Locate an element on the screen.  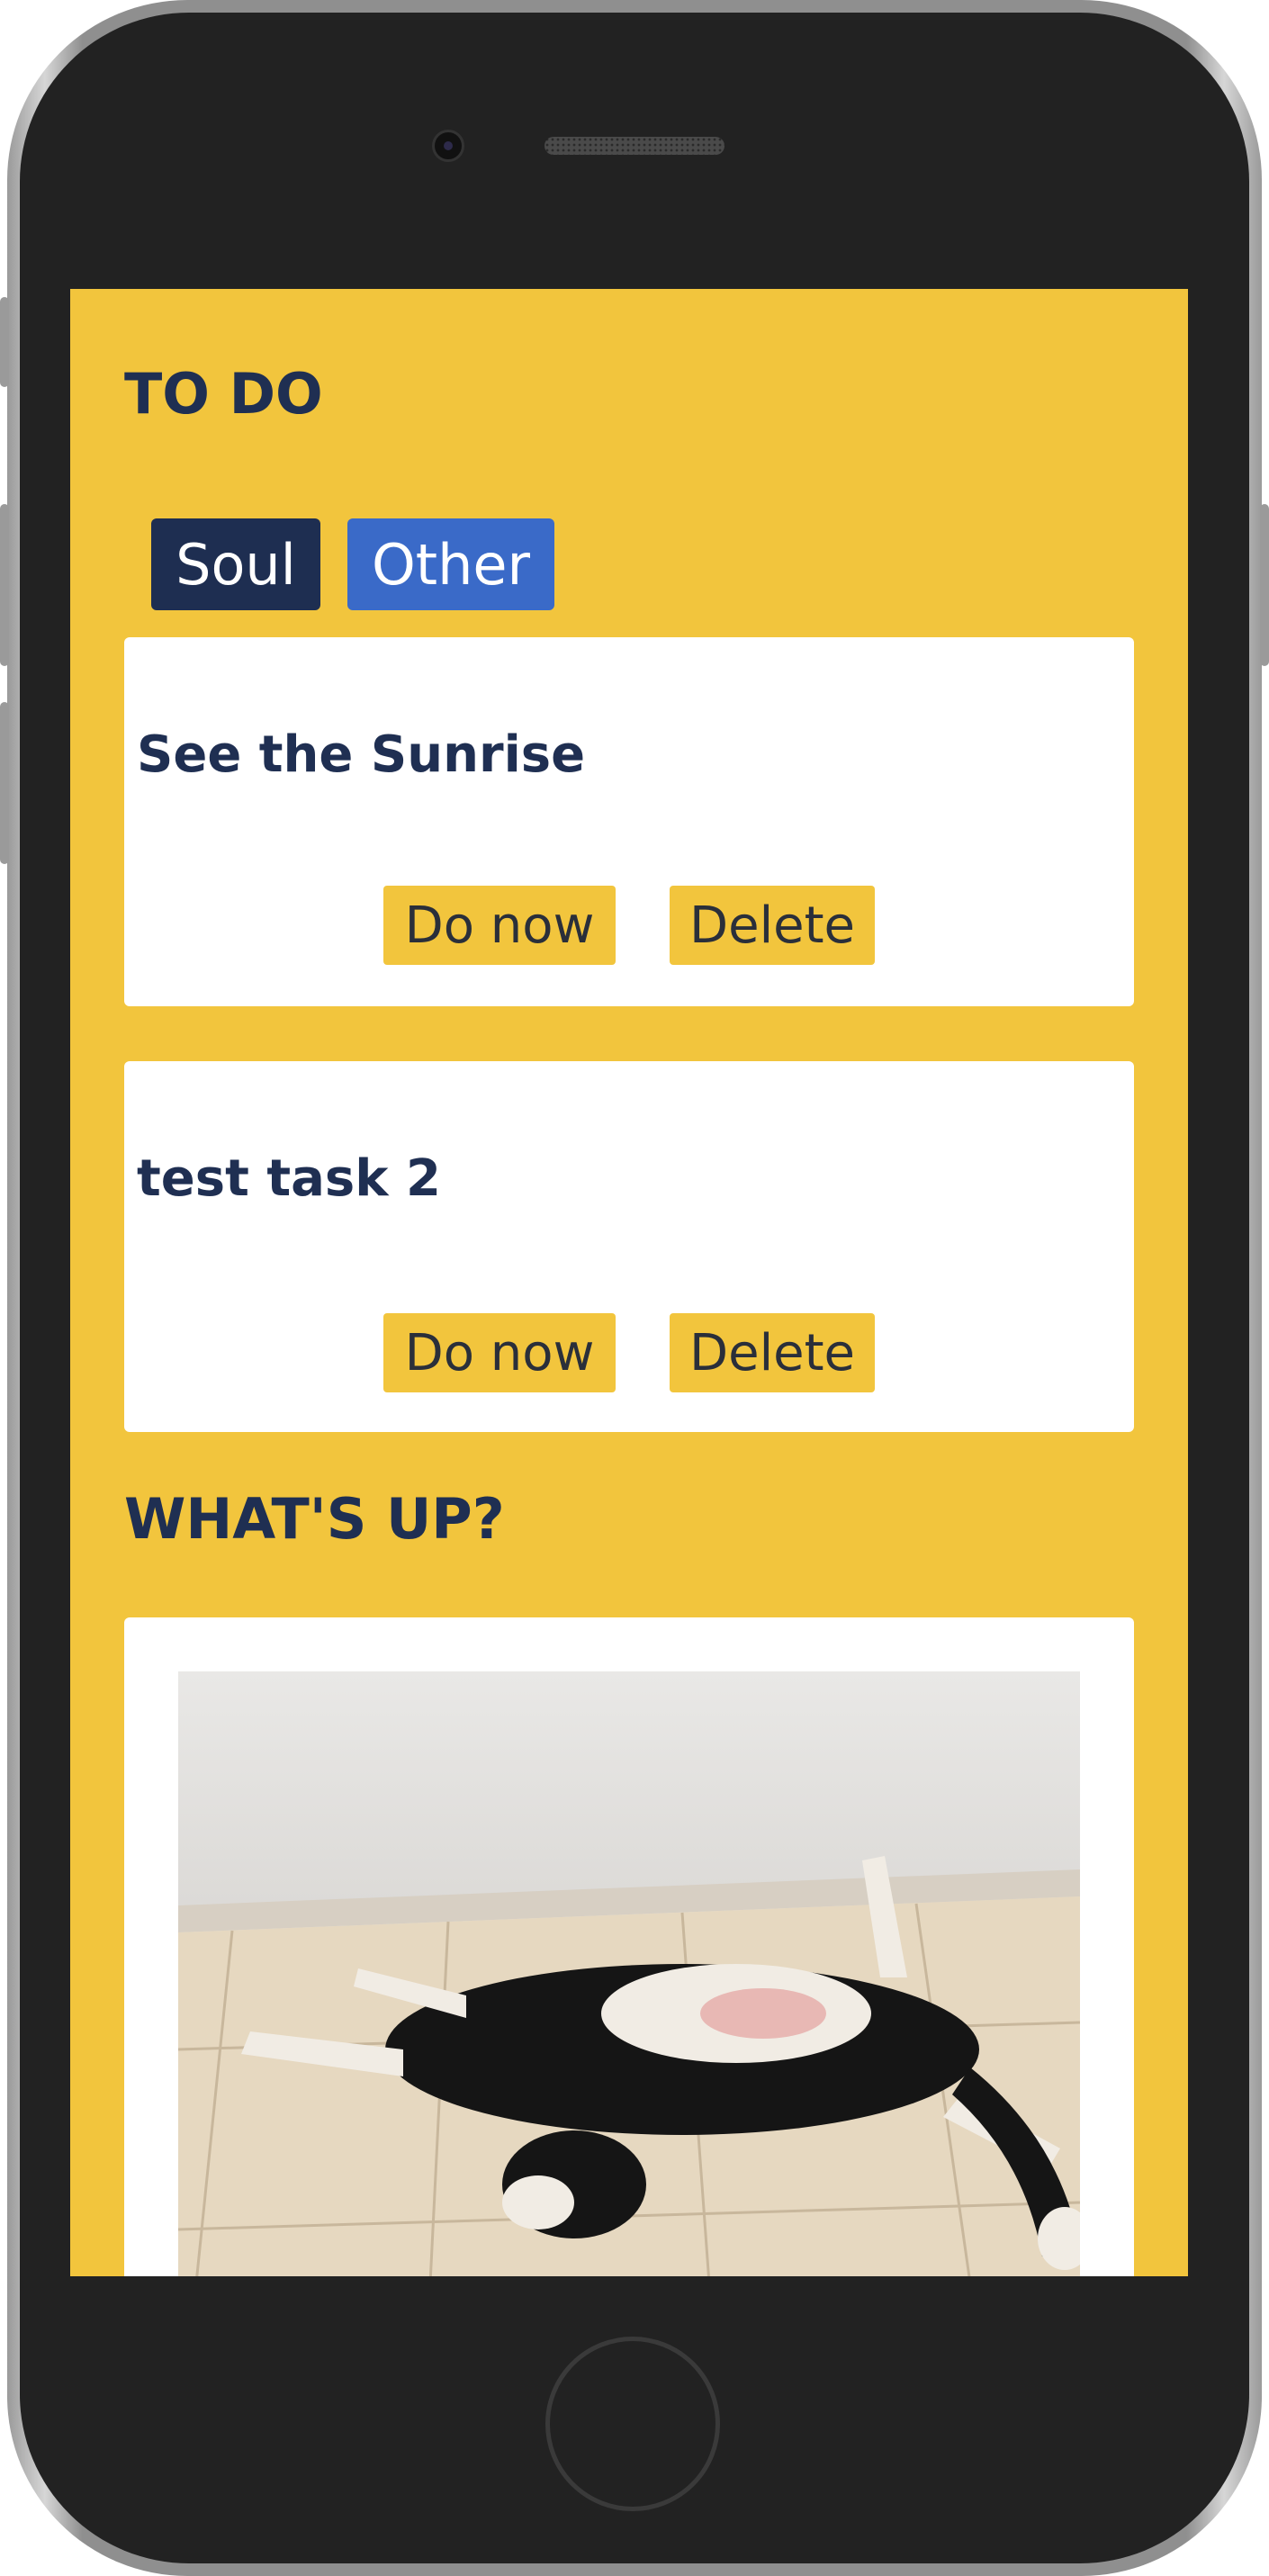
todo-heading: TO DO is located at coordinates (223, 394).